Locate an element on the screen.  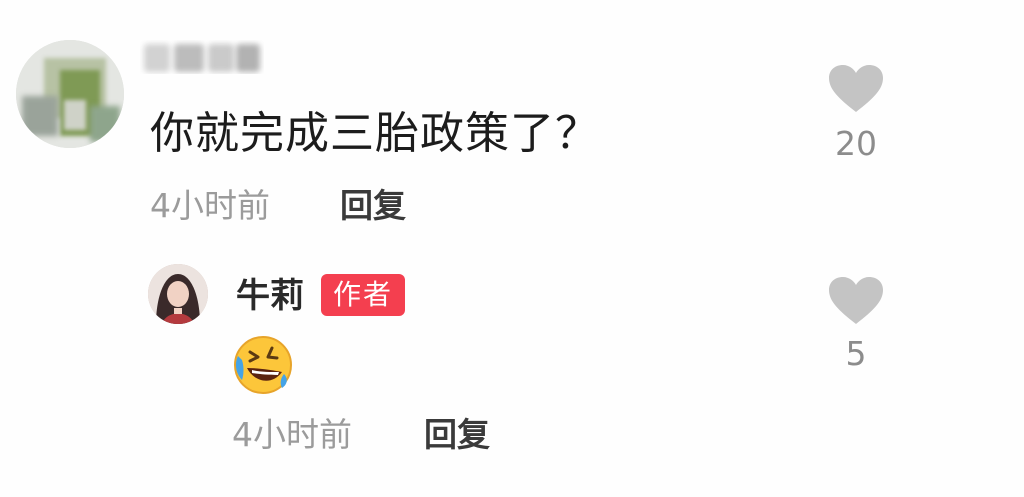
author-badge: 作者 is located at coordinates (363, 295).